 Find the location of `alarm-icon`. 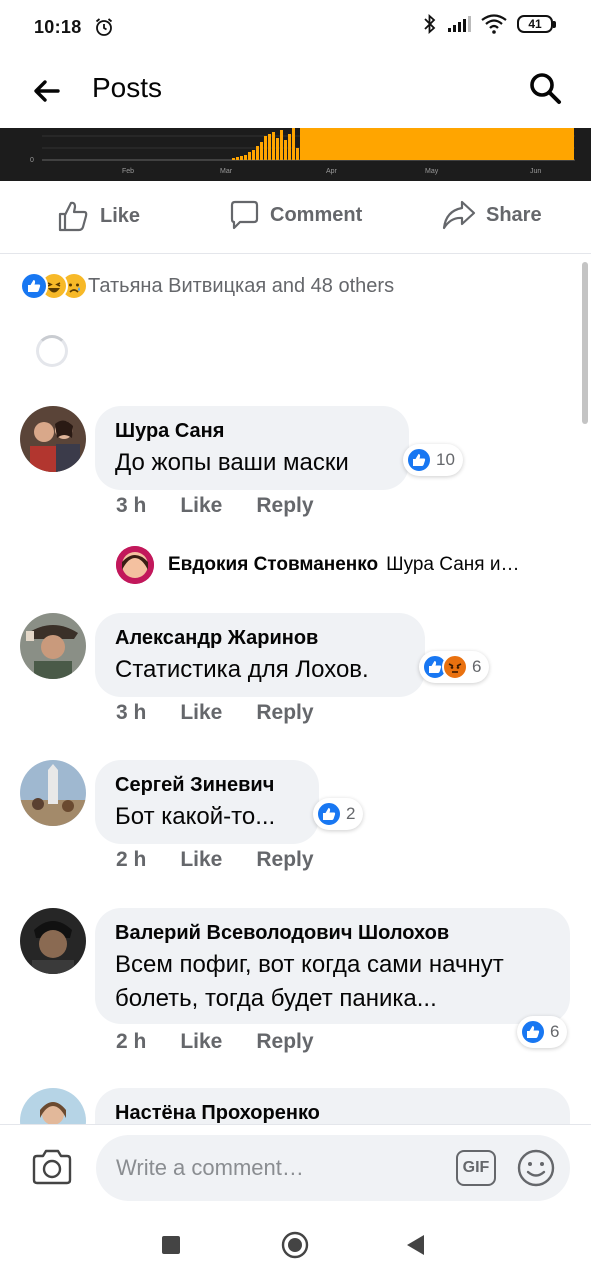

alarm-icon is located at coordinates (103, 27).